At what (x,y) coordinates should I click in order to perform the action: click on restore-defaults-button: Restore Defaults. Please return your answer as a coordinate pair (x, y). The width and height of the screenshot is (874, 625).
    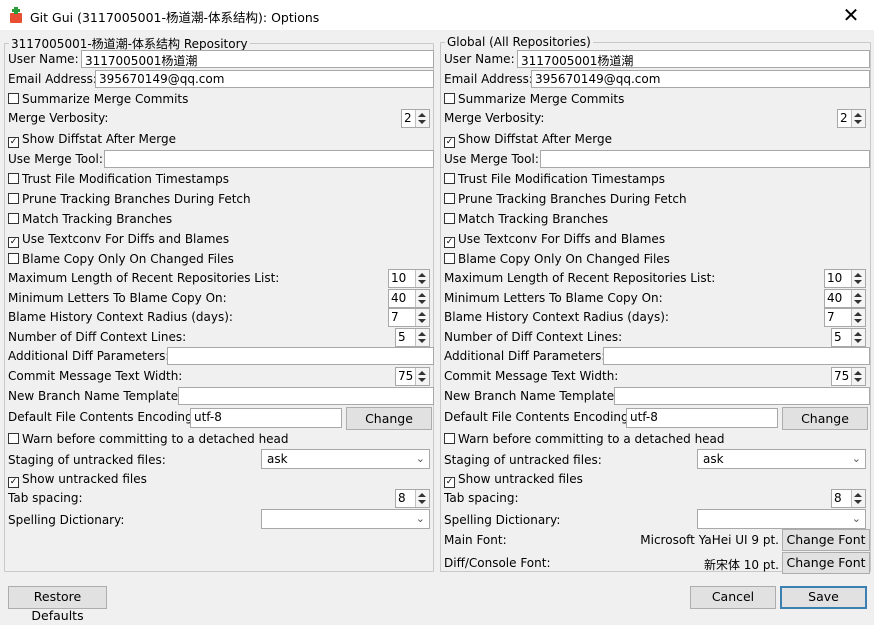
    Looking at the image, I should click on (57, 604).